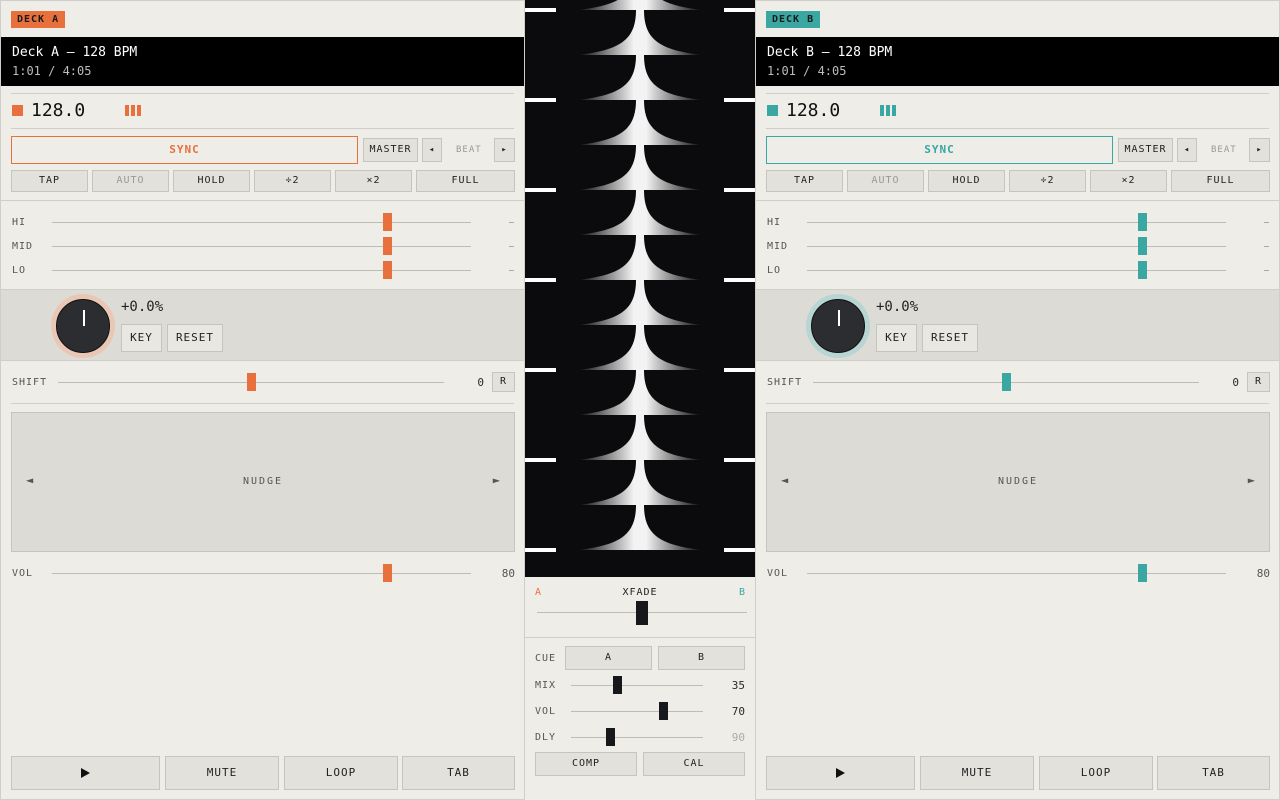 Image resolution: width=1280 pixels, height=800 pixels. I want to click on deck-a-pitch-knob, so click(83, 326).